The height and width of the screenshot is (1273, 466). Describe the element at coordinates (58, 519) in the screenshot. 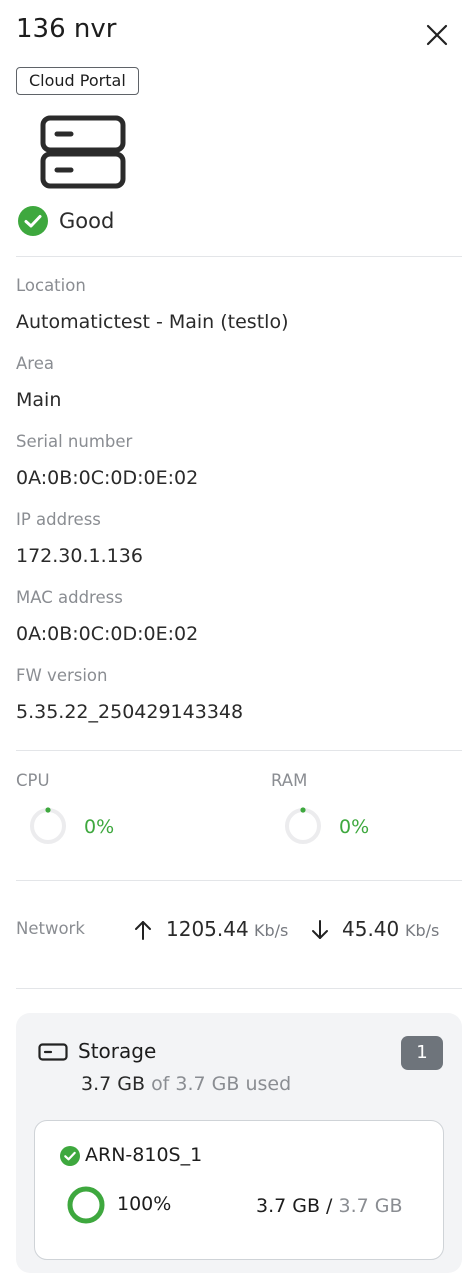

I see `ip-address-label: IP address` at that location.